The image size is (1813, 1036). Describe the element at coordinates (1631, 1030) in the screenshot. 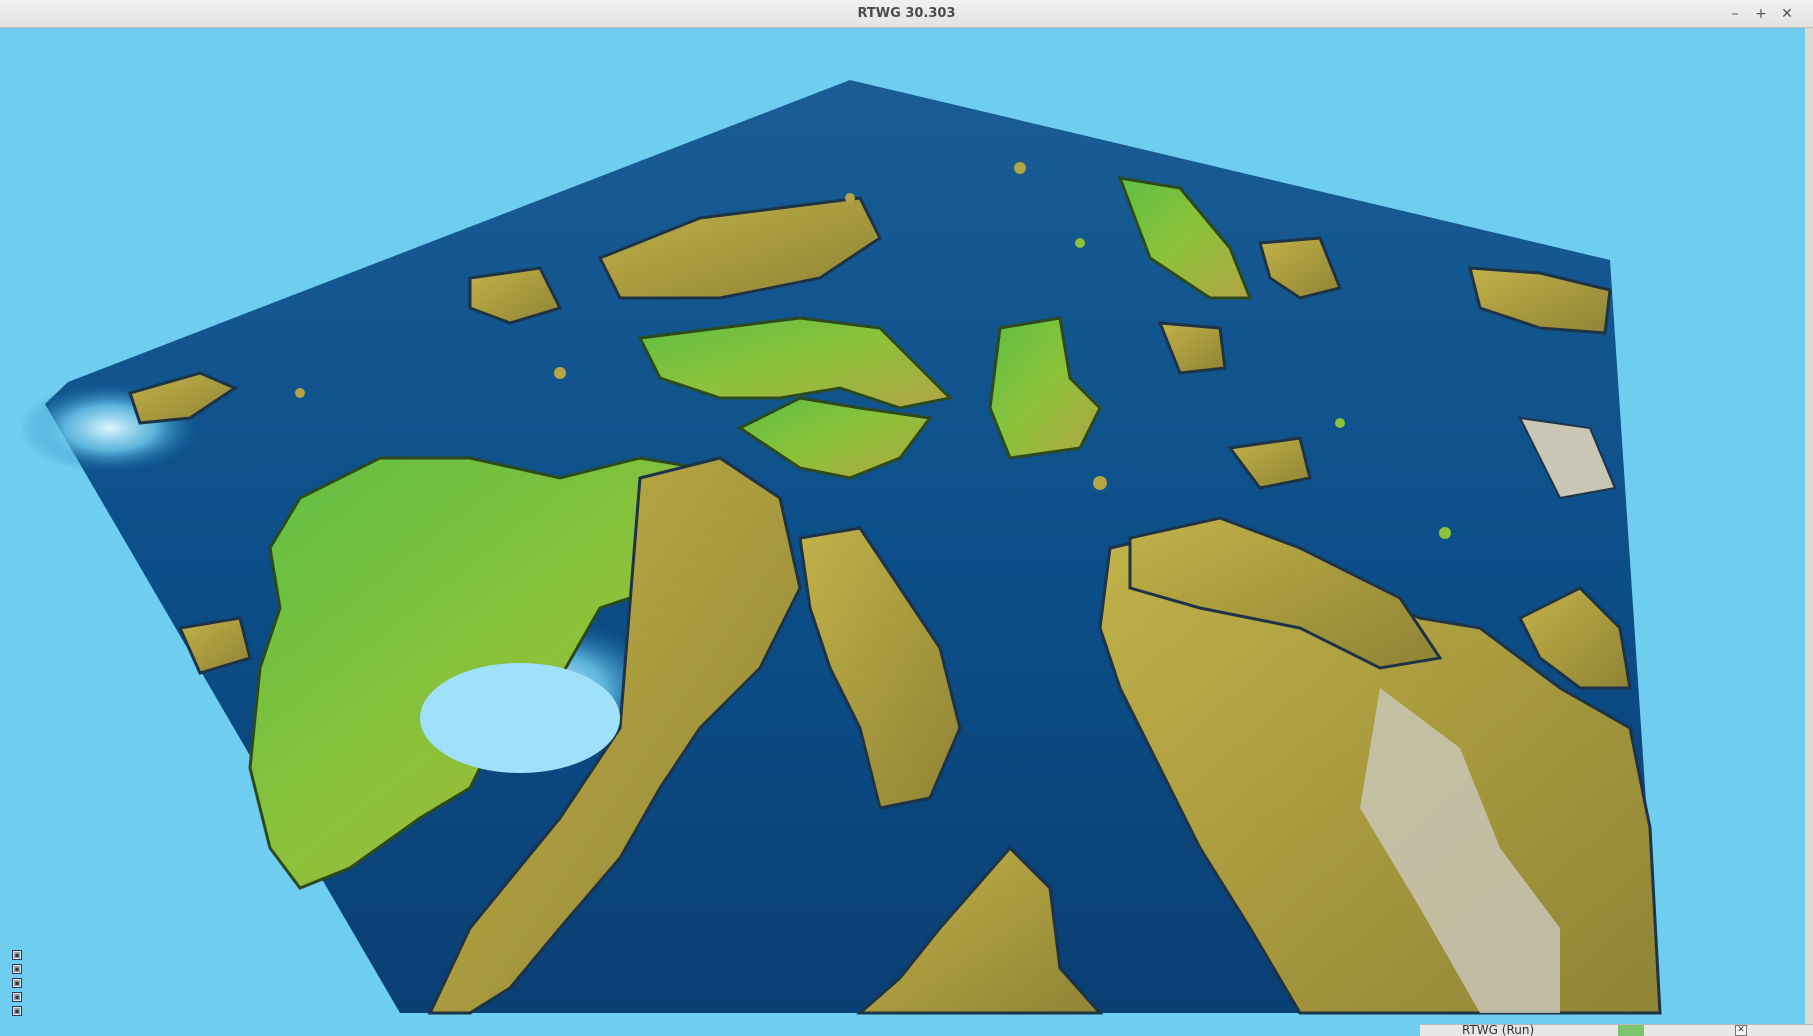

I see `taskbar-indicator` at that location.